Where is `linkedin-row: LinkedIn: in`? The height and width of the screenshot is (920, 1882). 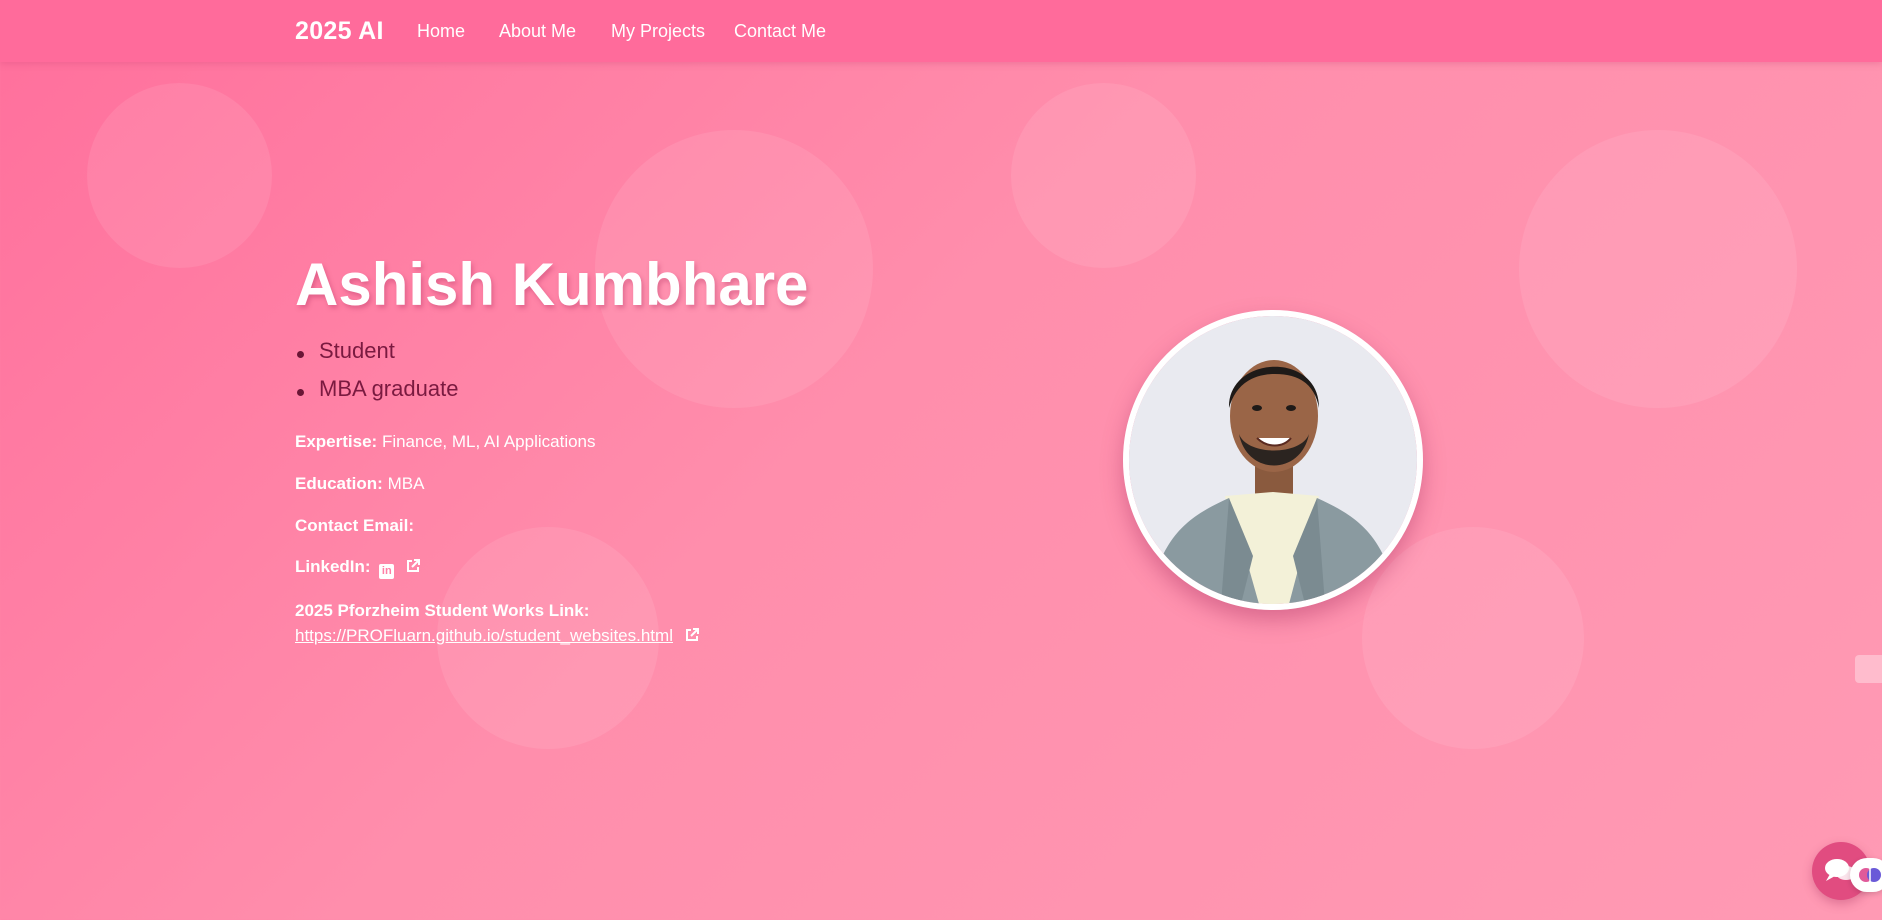 linkedin-row: LinkedIn: in is located at coordinates (358, 568).